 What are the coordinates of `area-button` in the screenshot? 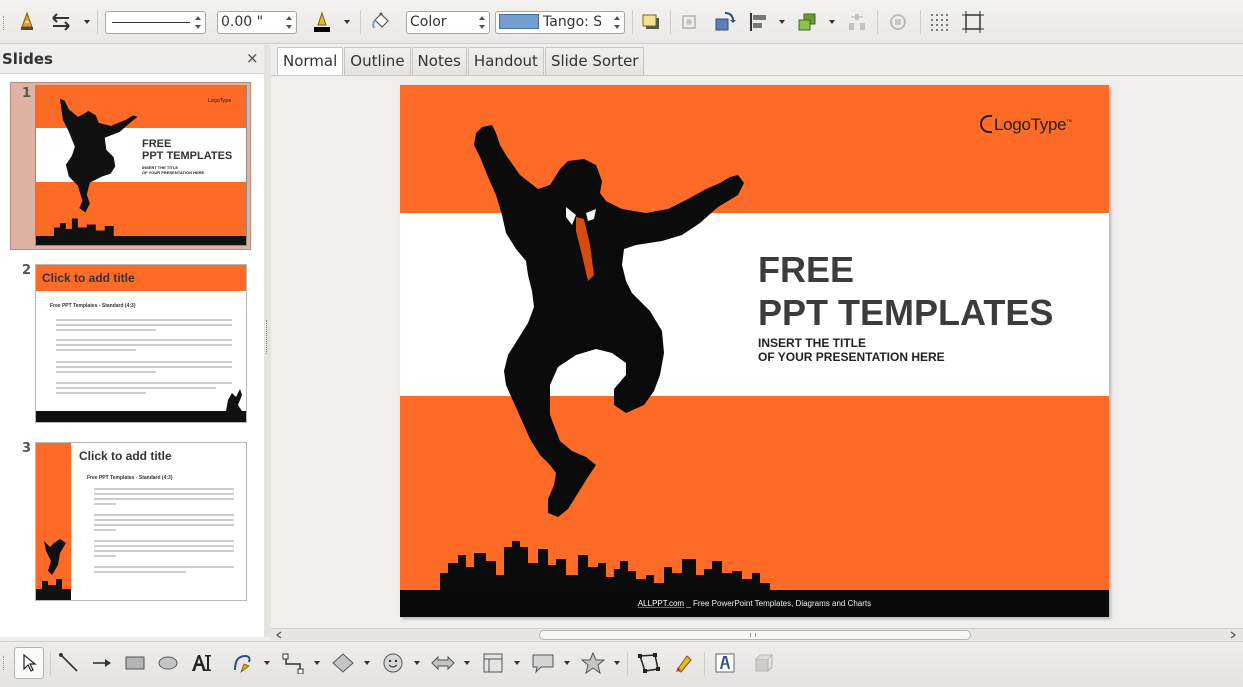 It's located at (381, 22).